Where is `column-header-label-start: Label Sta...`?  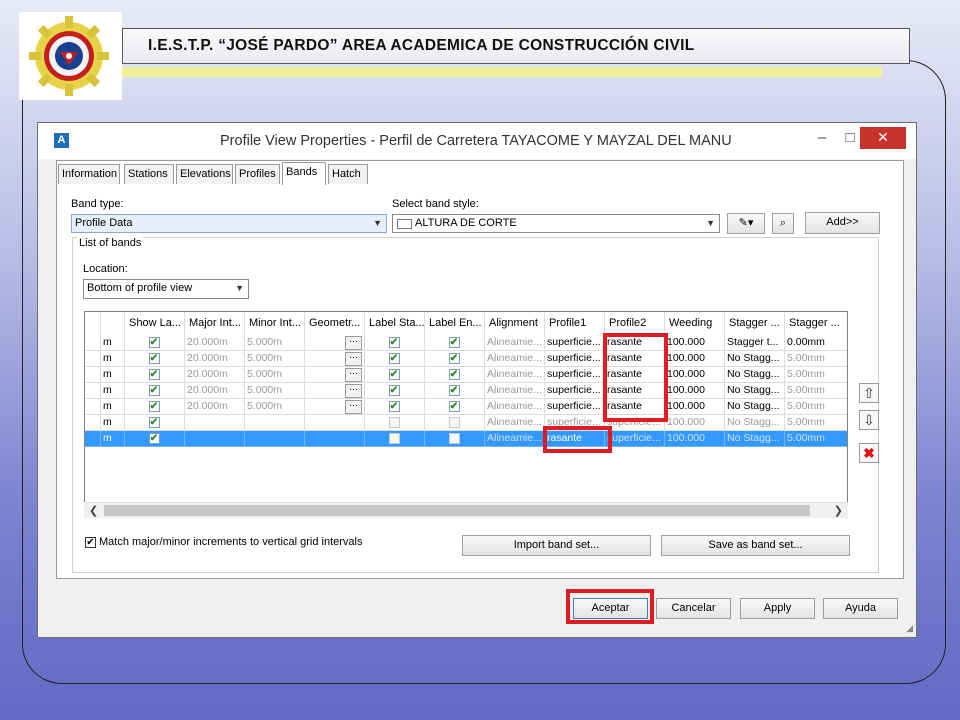
column-header-label-start: Label Sta... is located at coordinates (395, 323).